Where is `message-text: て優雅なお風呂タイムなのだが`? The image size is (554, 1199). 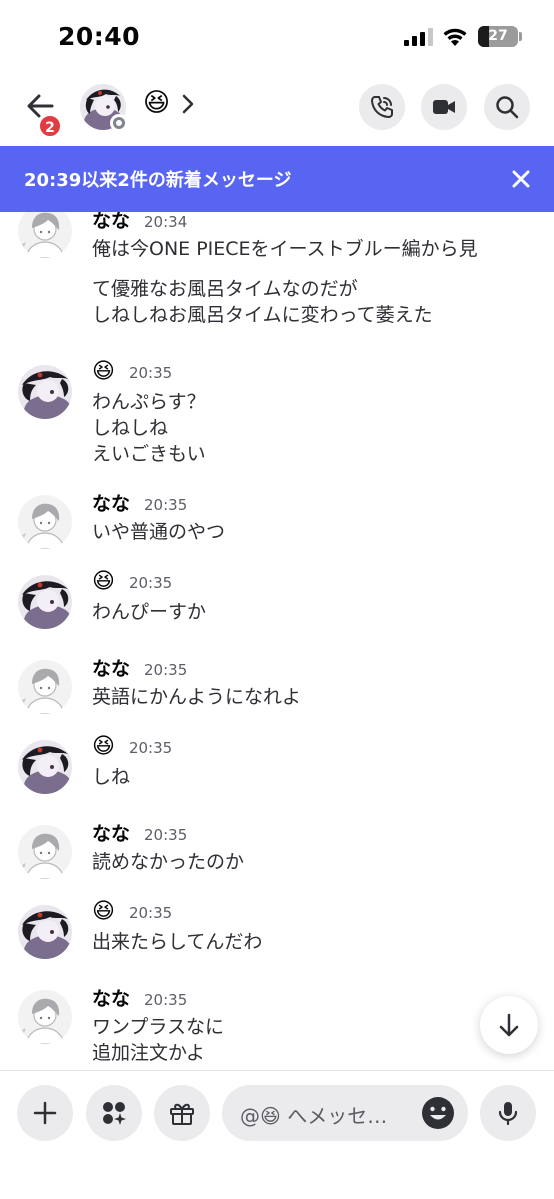 message-text: て優雅なお風呂タイムなのだが is located at coordinates (225, 289).